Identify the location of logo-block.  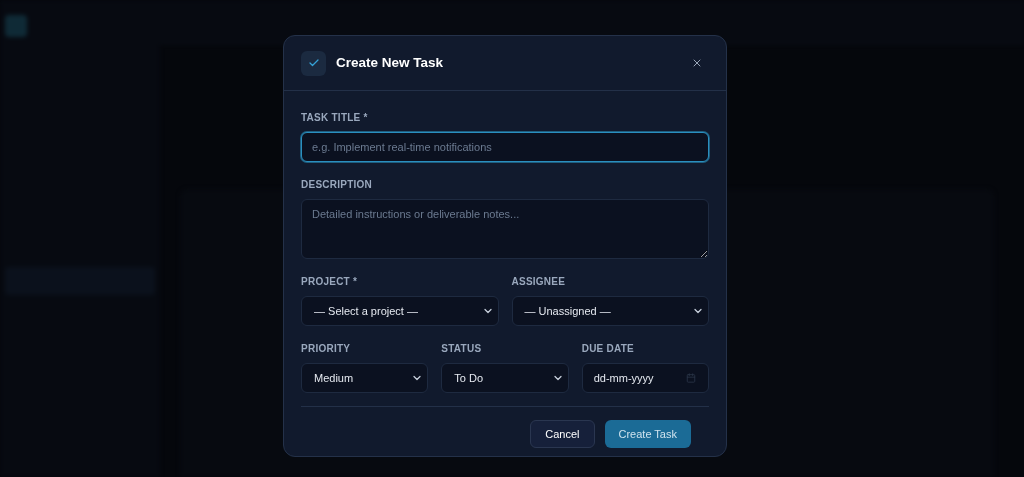
(16, 26).